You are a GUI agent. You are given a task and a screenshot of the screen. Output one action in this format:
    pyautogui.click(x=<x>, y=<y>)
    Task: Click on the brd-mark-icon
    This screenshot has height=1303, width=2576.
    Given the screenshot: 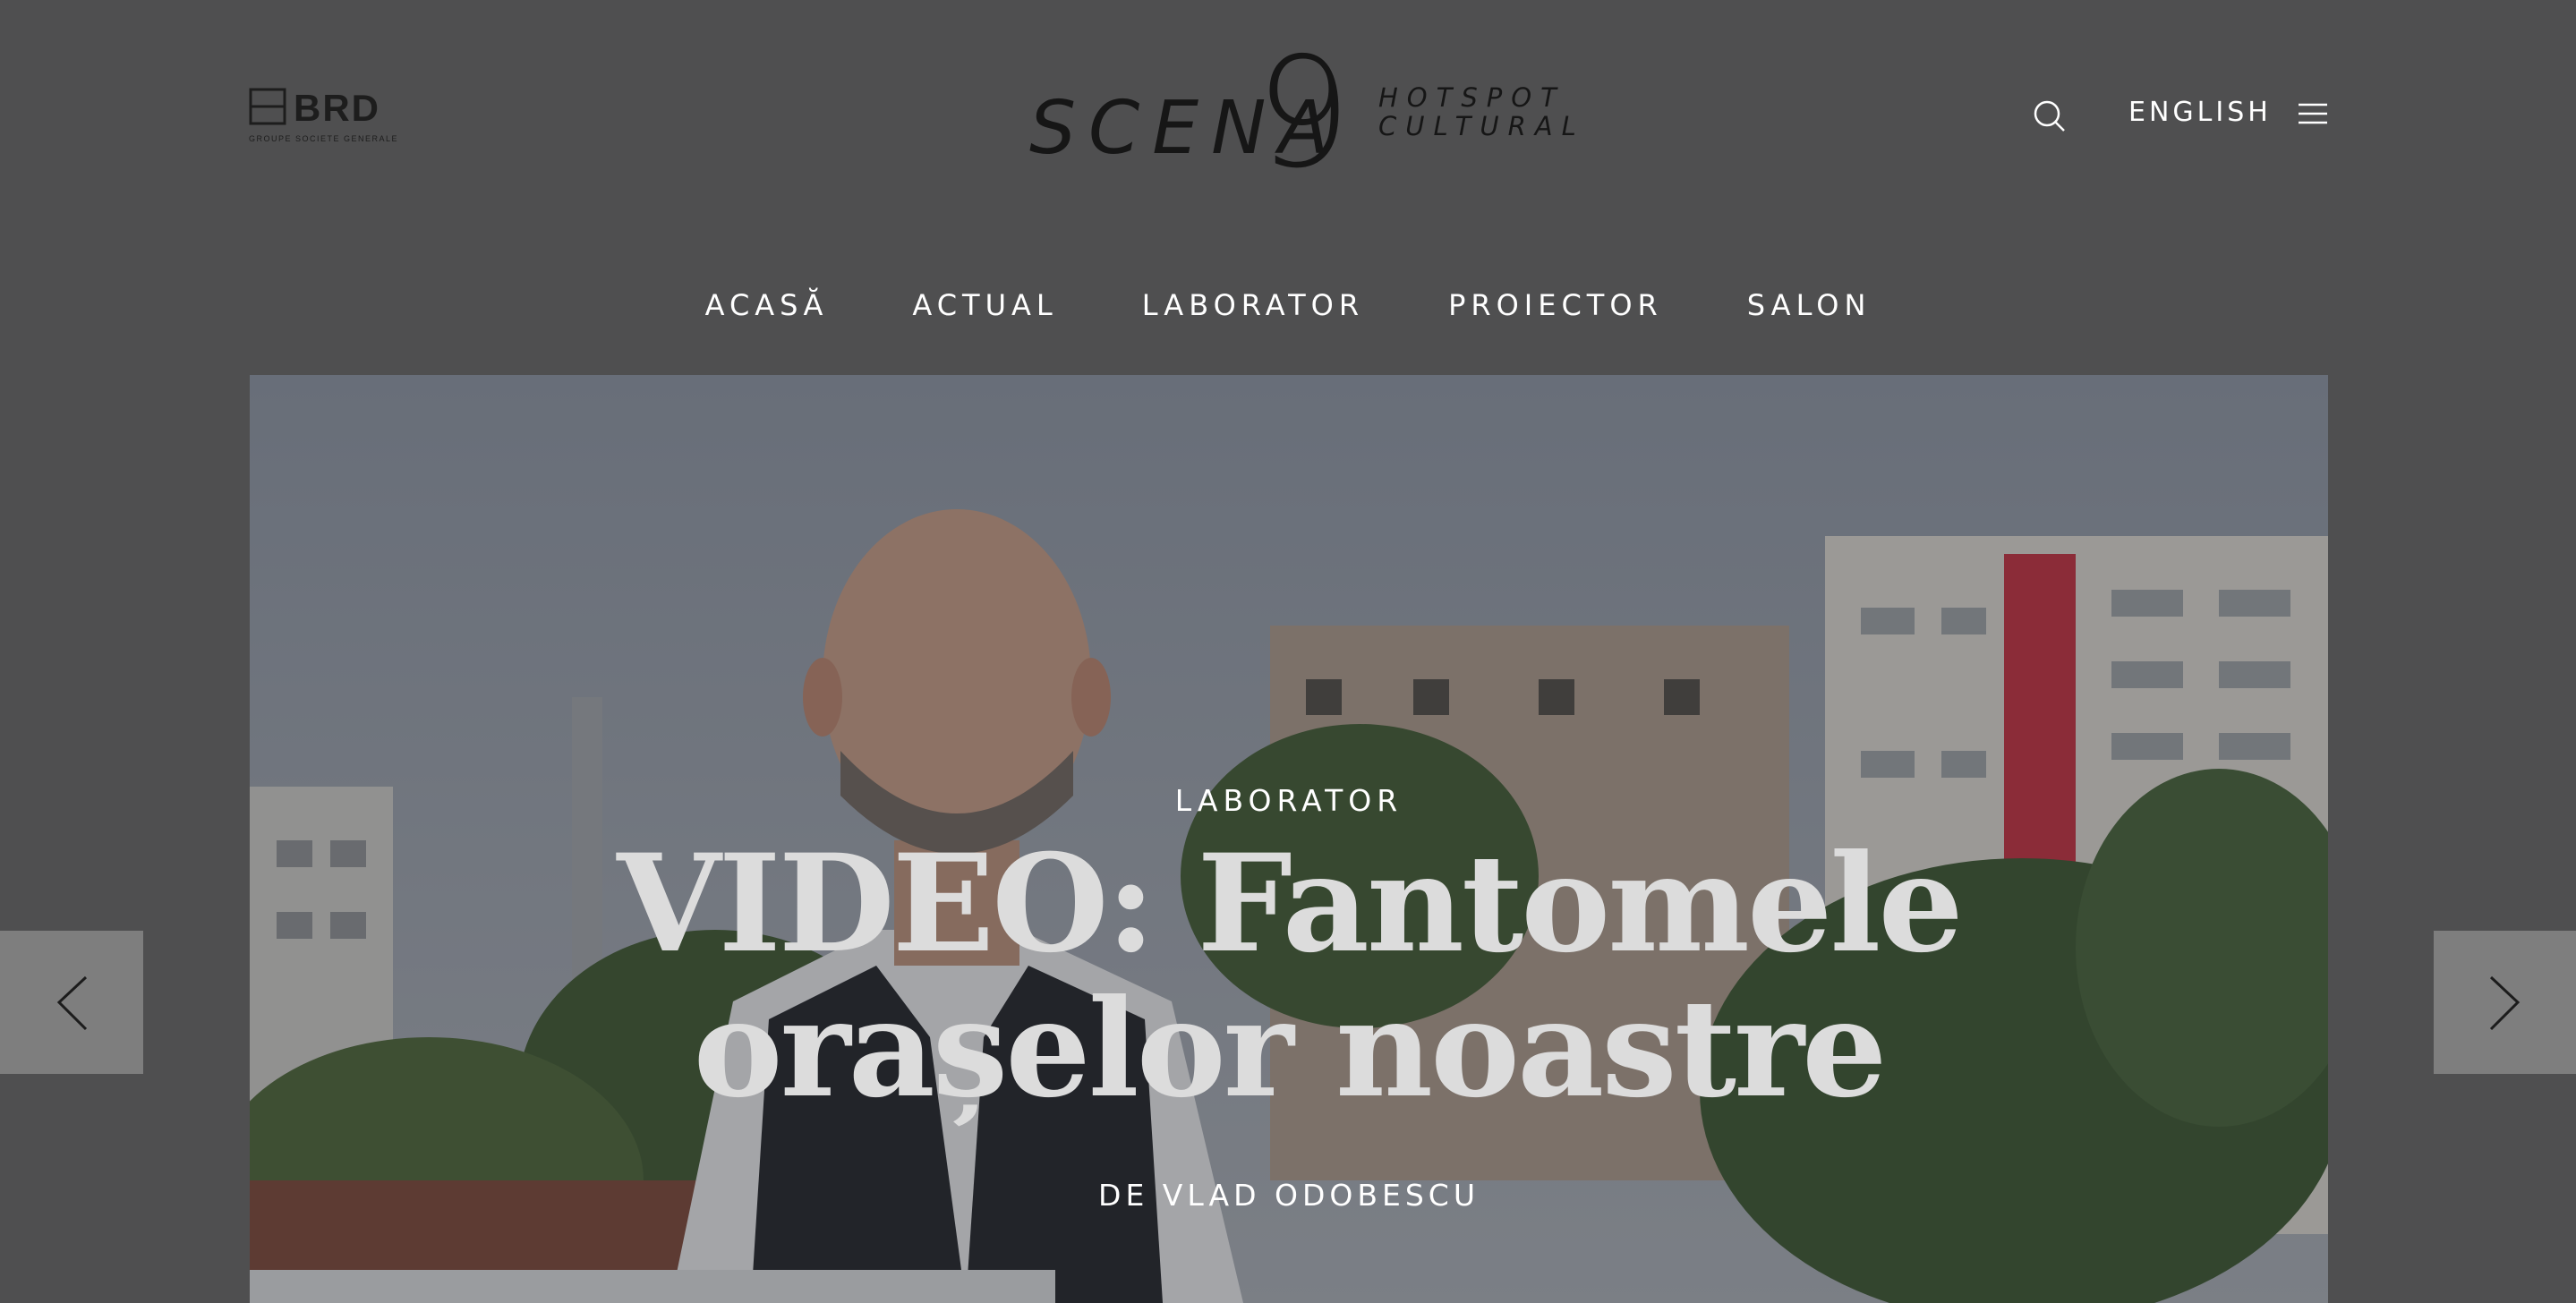 What is the action you would take?
    pyautogui.click(x=267, y=106)
    